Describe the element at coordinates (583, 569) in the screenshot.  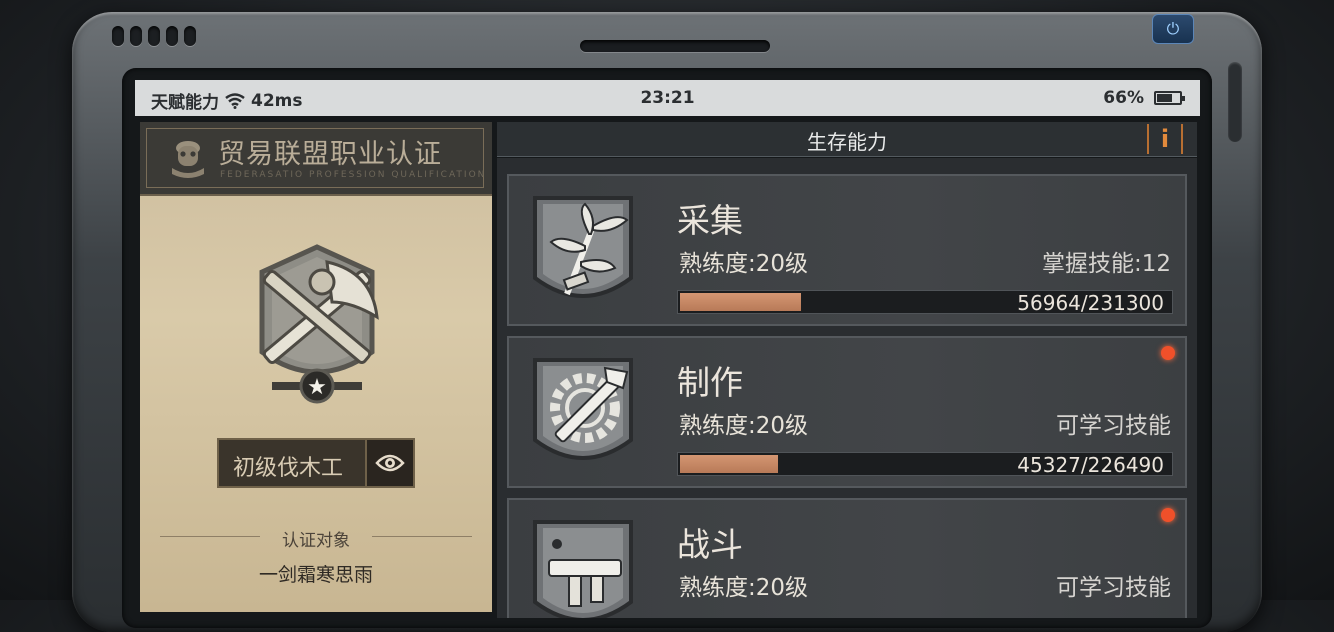
I see `gun-icon` at that location.